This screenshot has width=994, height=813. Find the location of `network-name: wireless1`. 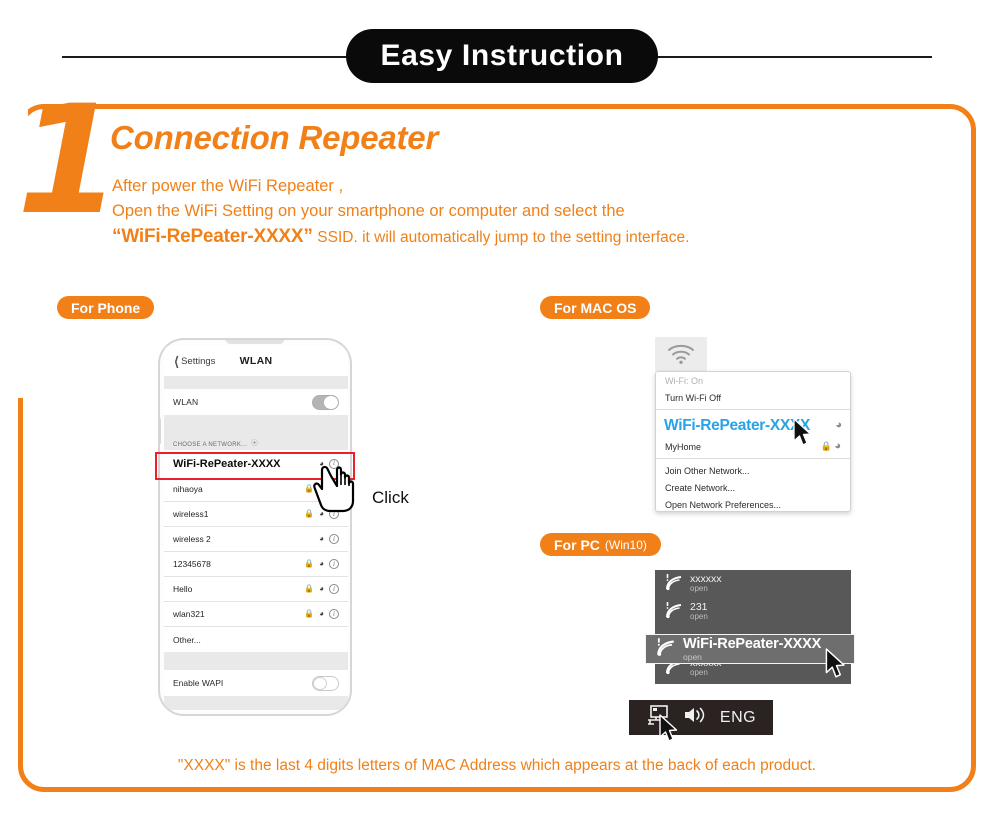

network-name: wireless1 is located at coordinates (191, 514).